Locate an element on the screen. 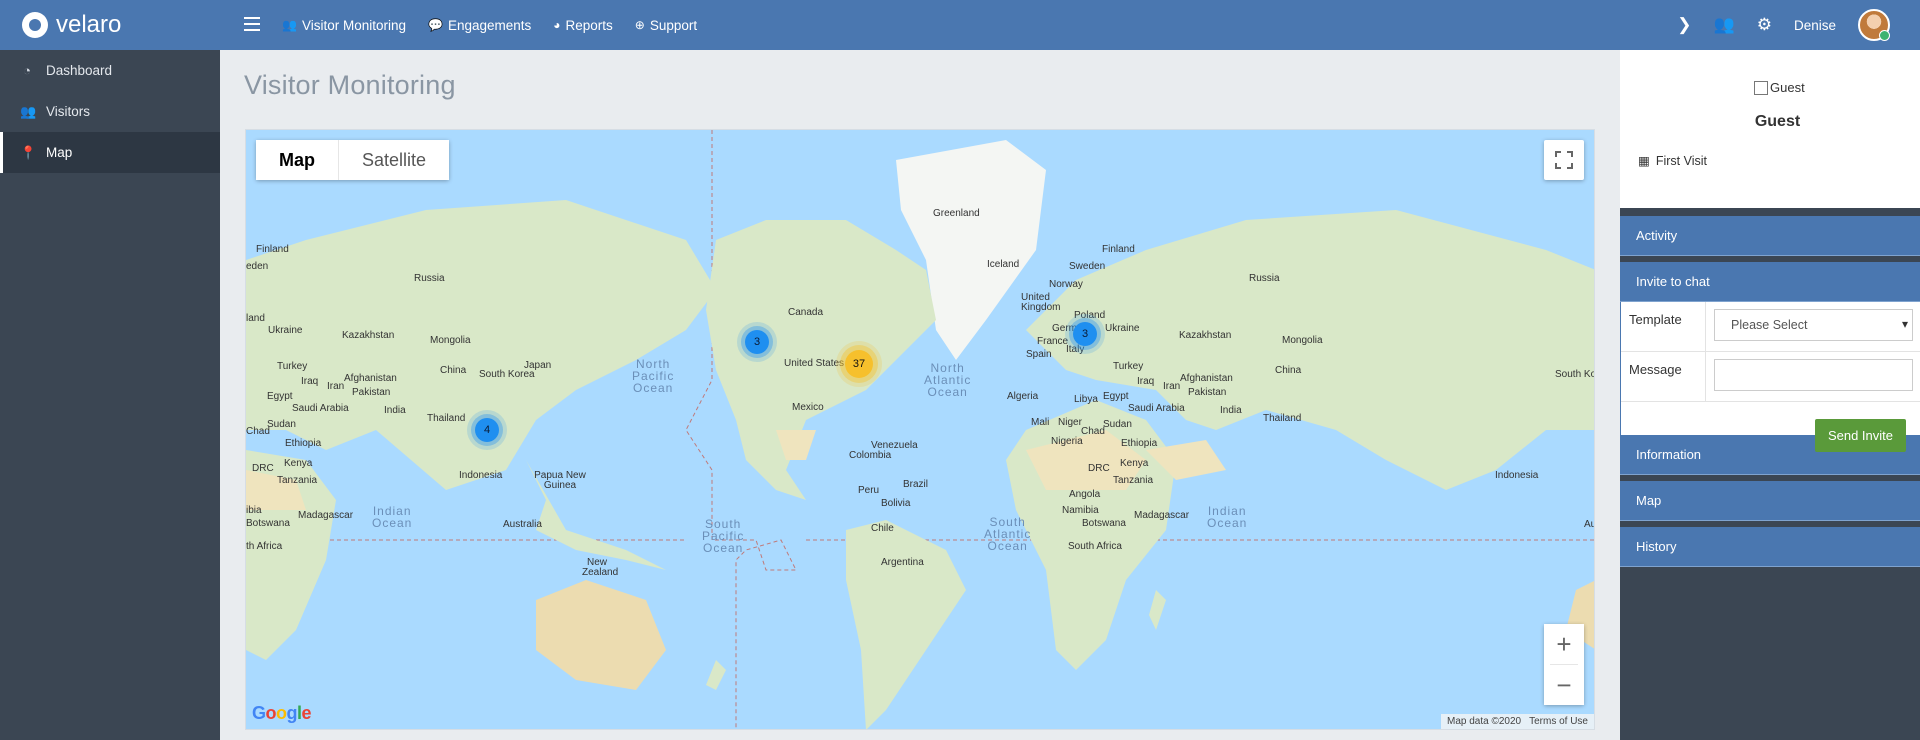 The image size is (1920, 740). nav-engagements: 💬 Engagements is located at coordinates (479, 25).